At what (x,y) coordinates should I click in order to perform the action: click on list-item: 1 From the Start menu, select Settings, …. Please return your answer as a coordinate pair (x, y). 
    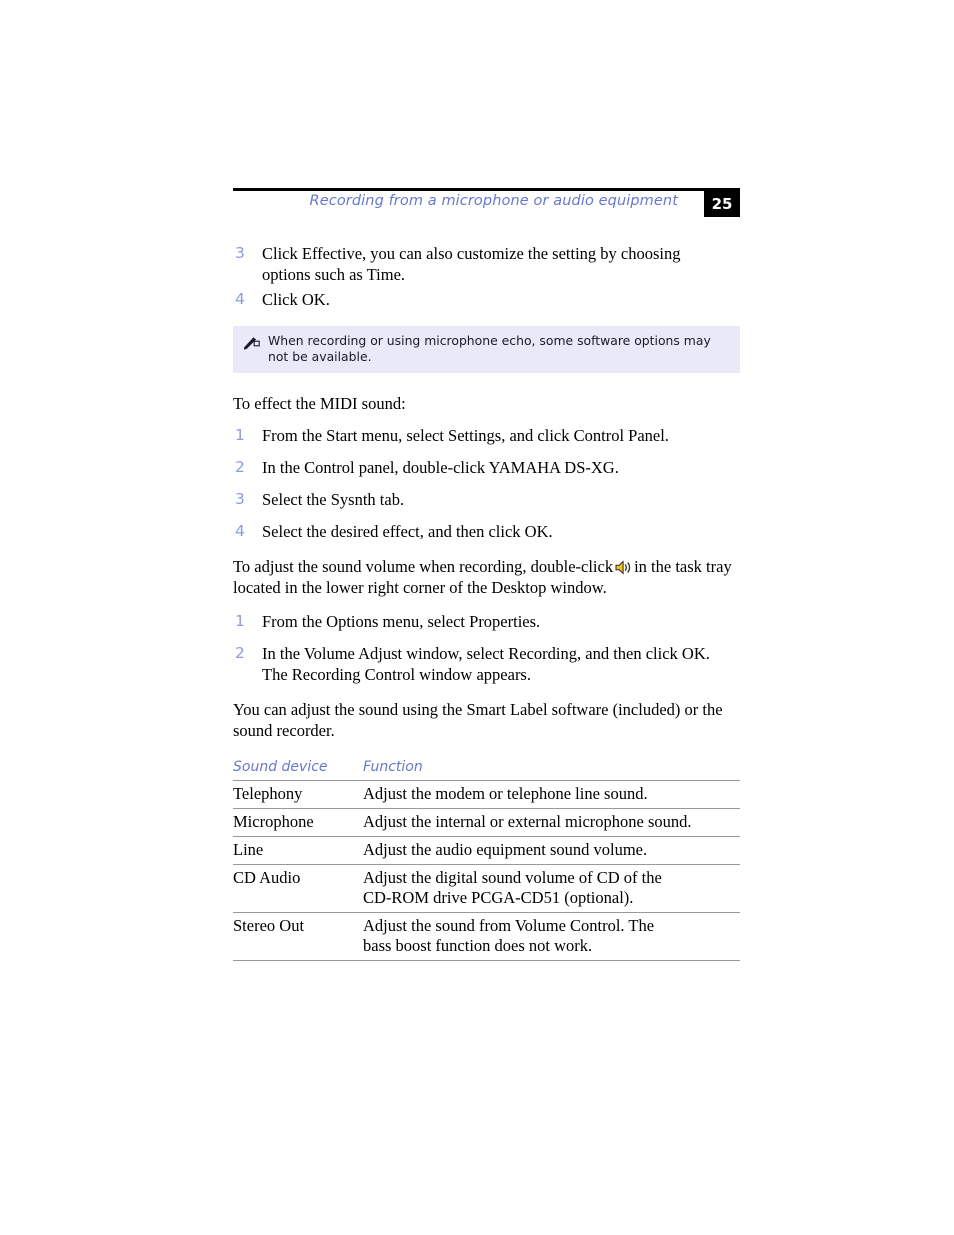
    Looking at the image, I should click on (486, 435).